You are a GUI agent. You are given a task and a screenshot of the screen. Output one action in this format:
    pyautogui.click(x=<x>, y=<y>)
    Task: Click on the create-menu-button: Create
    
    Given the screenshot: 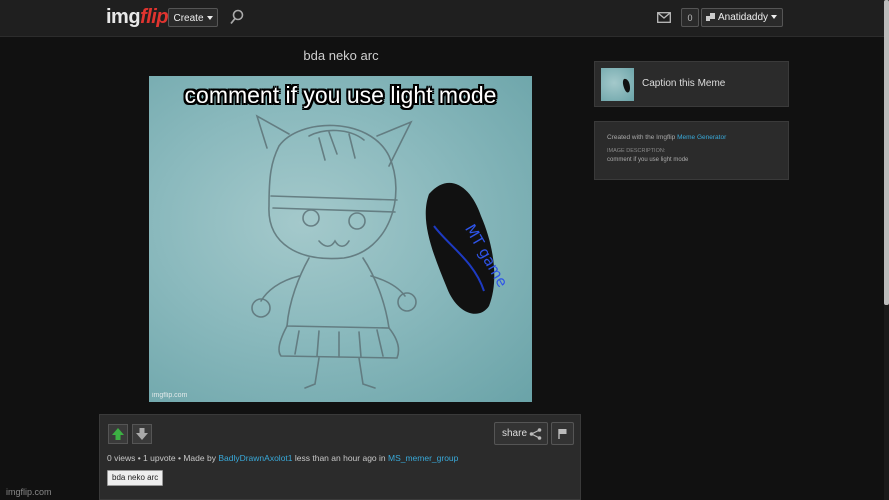 What is the action you would take?
    pyautogui.click(x=193, y=17)
    